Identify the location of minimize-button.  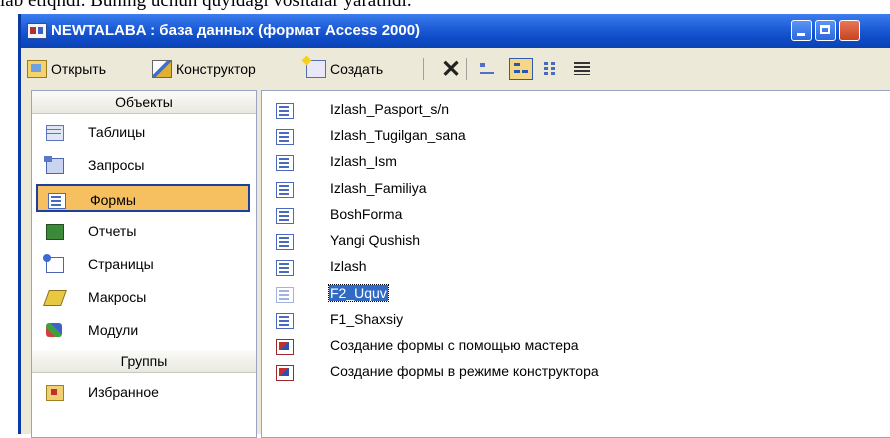
(801, 30).